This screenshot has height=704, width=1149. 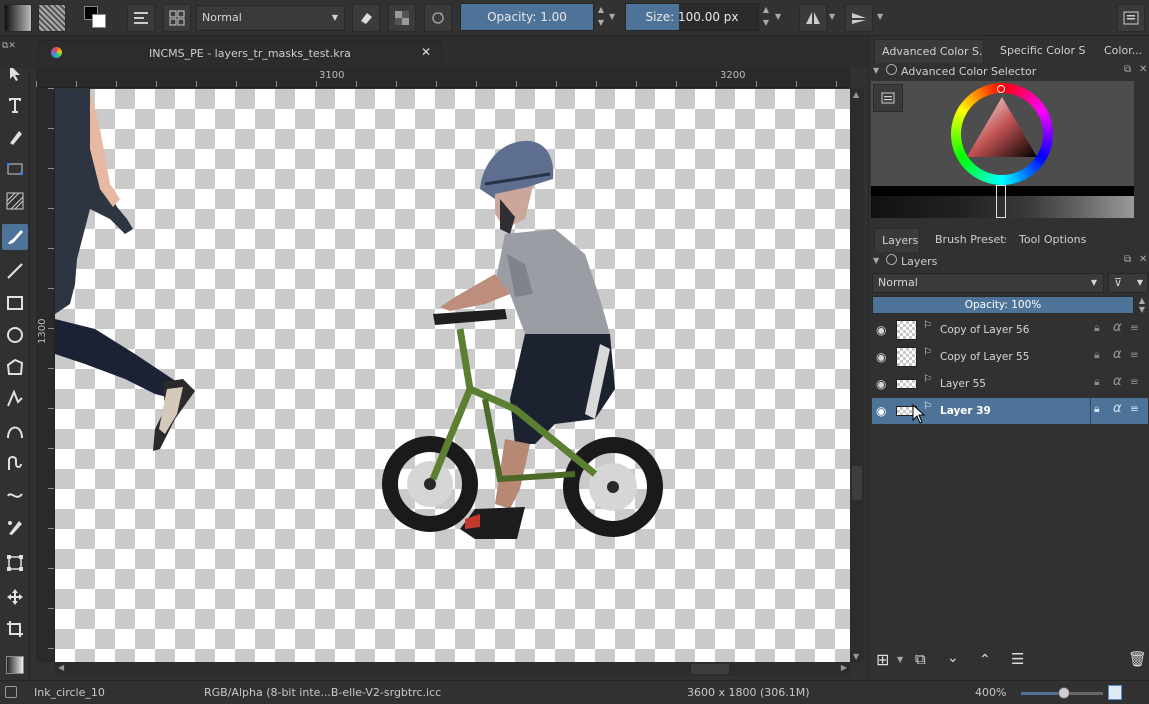 What do you see at coordinates (1003, 305) in the screenshot?
I see `layer-opacity-slider: Opacity: 100%` at bounding box center [1003, 305].